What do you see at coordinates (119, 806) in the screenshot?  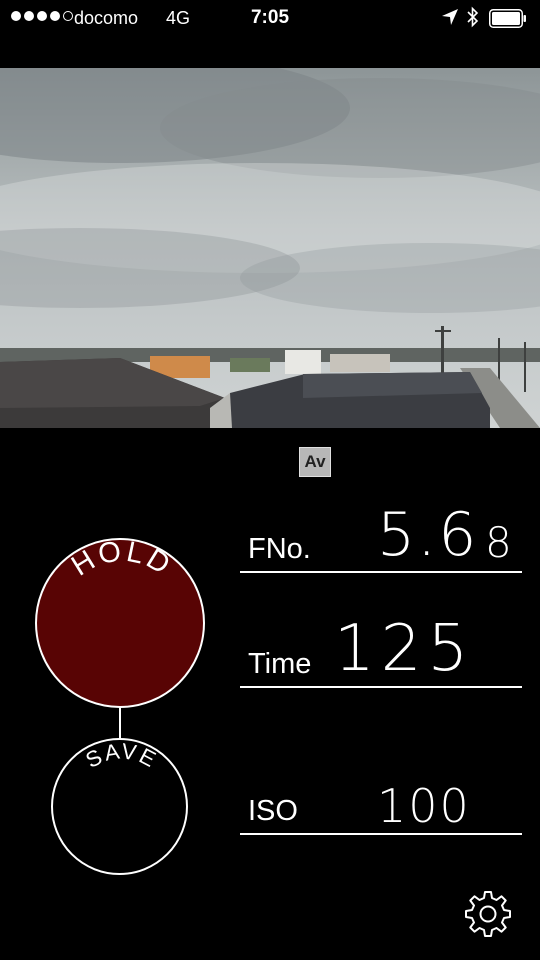 I see `save-button: SAVE` at bounding box center [119, 806].